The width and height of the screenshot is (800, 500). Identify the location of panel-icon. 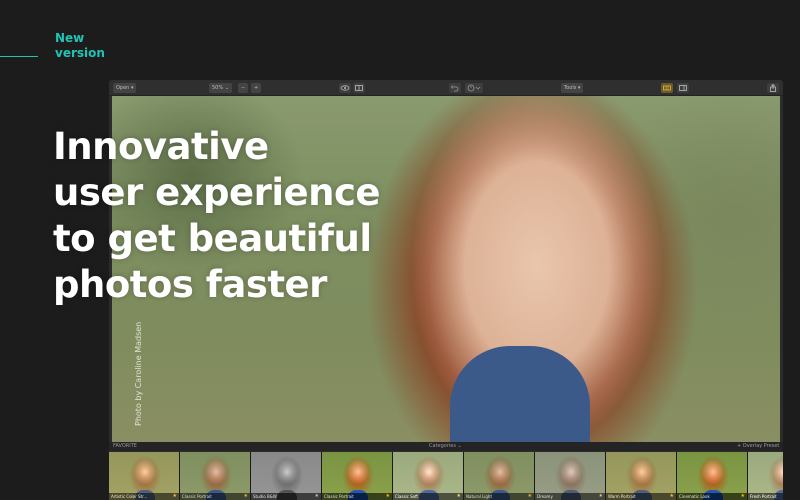
(683, 88).